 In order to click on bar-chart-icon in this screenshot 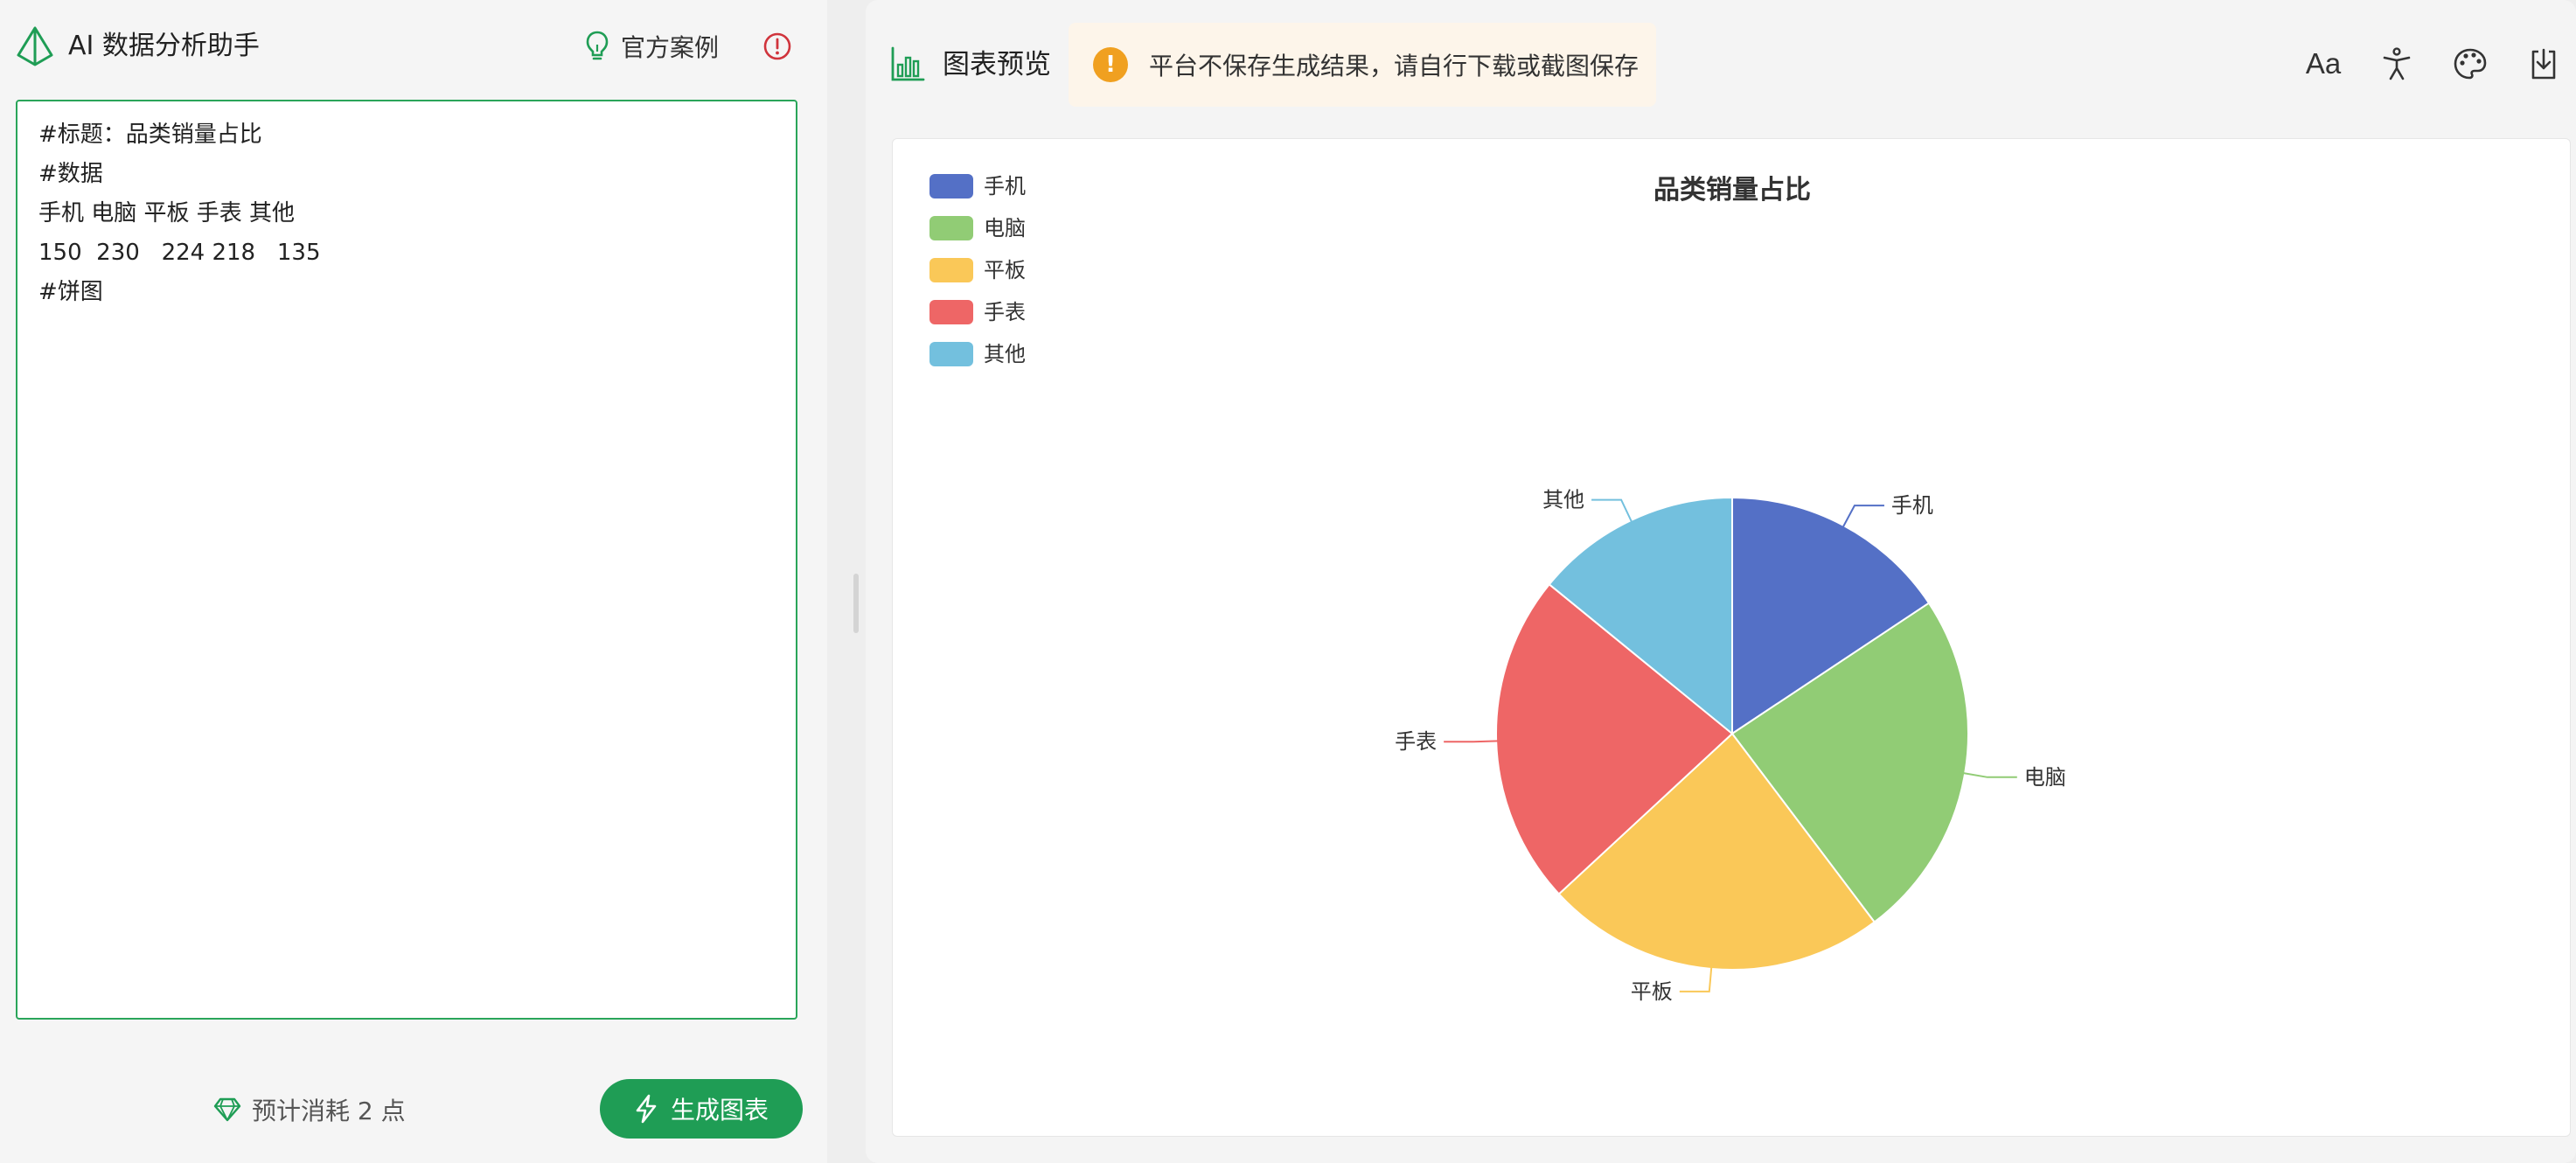, I will do `click(908, 63)`.